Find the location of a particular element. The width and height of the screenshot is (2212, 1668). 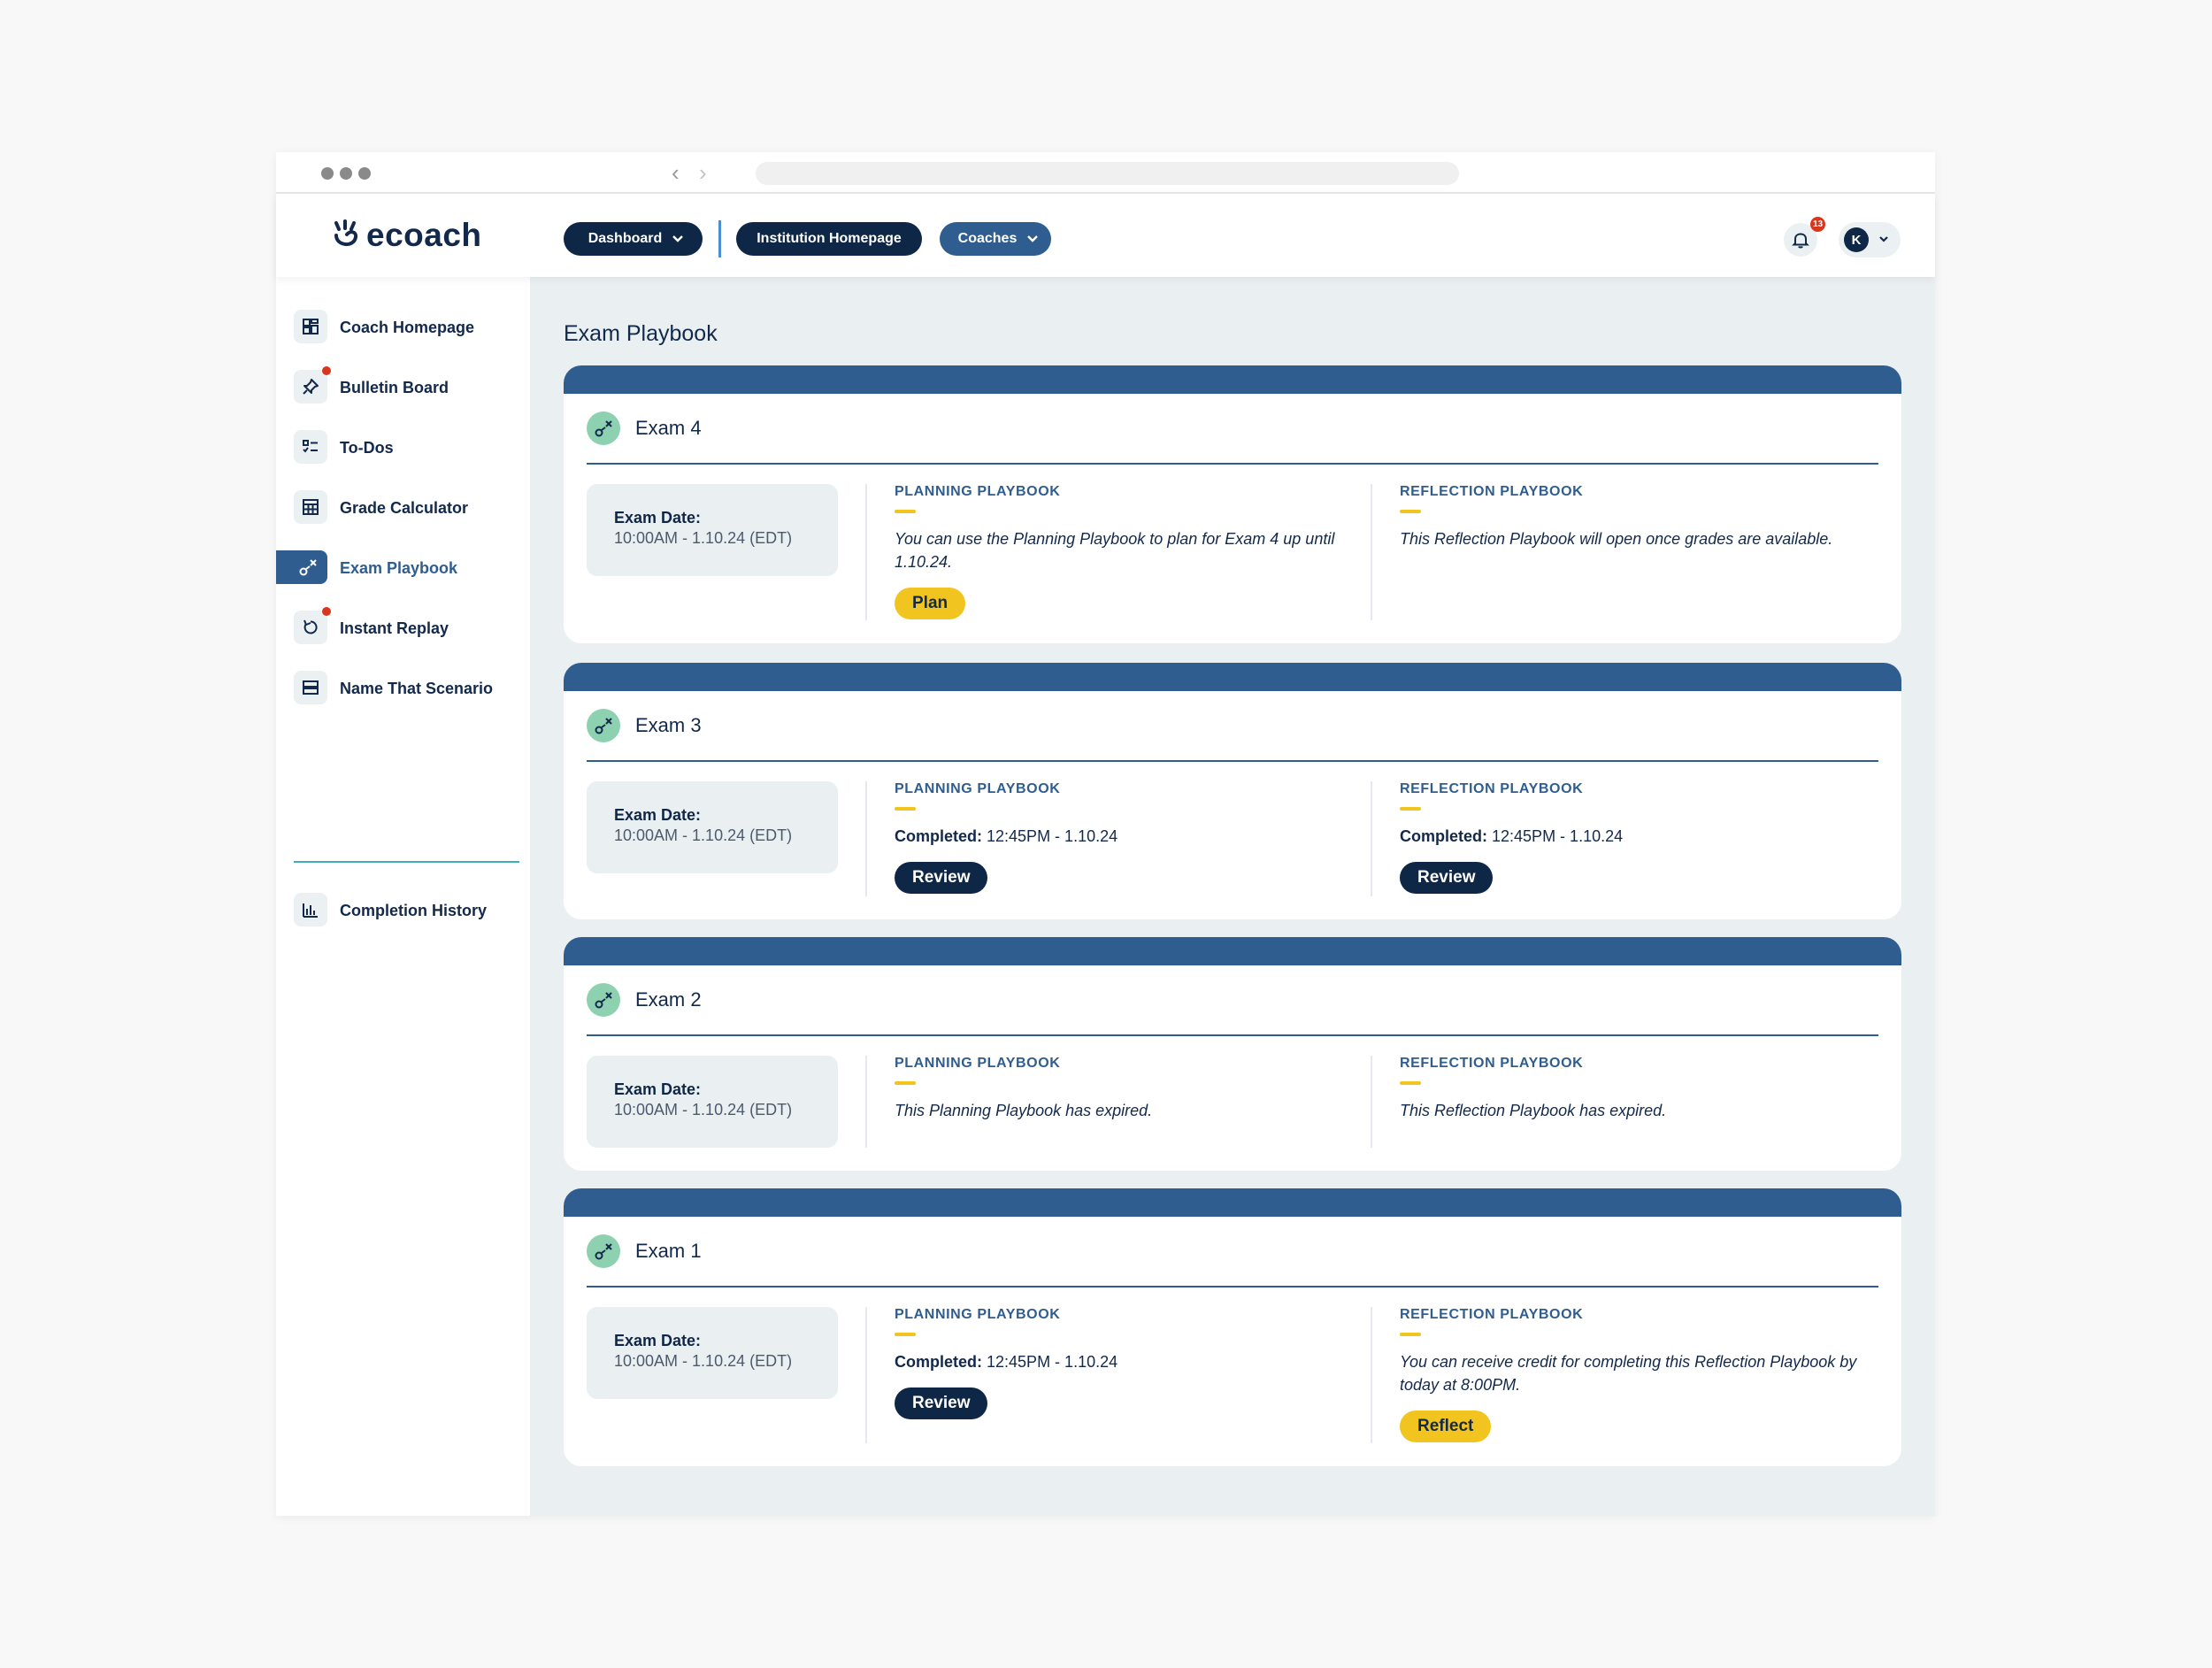

sidebar-item-label: Exam Playbook is located at coordinates (399, 567).